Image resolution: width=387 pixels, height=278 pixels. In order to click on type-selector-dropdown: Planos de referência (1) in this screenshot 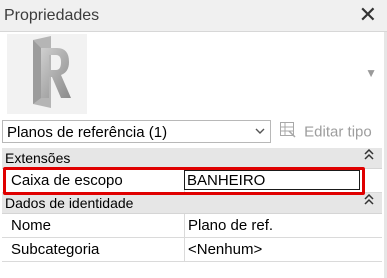, I will do `click(136, 131)`.